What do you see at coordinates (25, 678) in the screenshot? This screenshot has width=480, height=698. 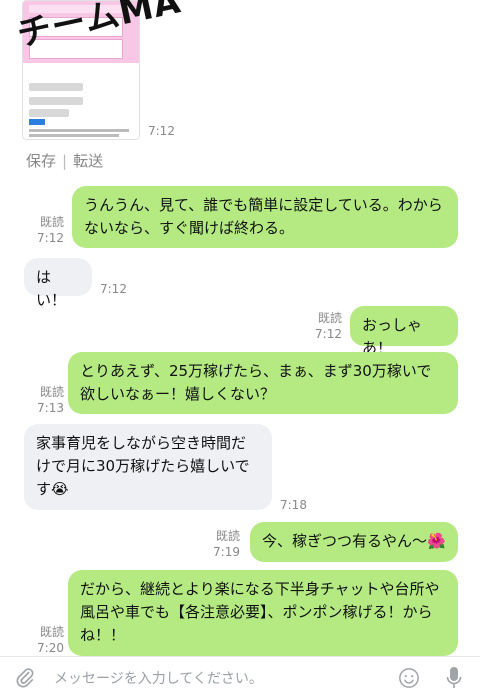 I see `paperclip-icon` at bounding box center [25, 678].